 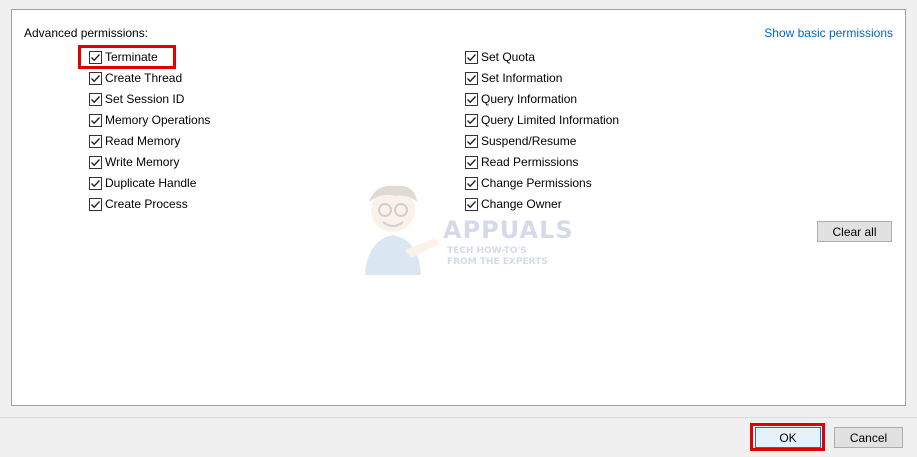 What do you see at coordinates (854, 231) in the screenshot?
I see `clear-all-button: Clear all` at bounding box center [854, 231].